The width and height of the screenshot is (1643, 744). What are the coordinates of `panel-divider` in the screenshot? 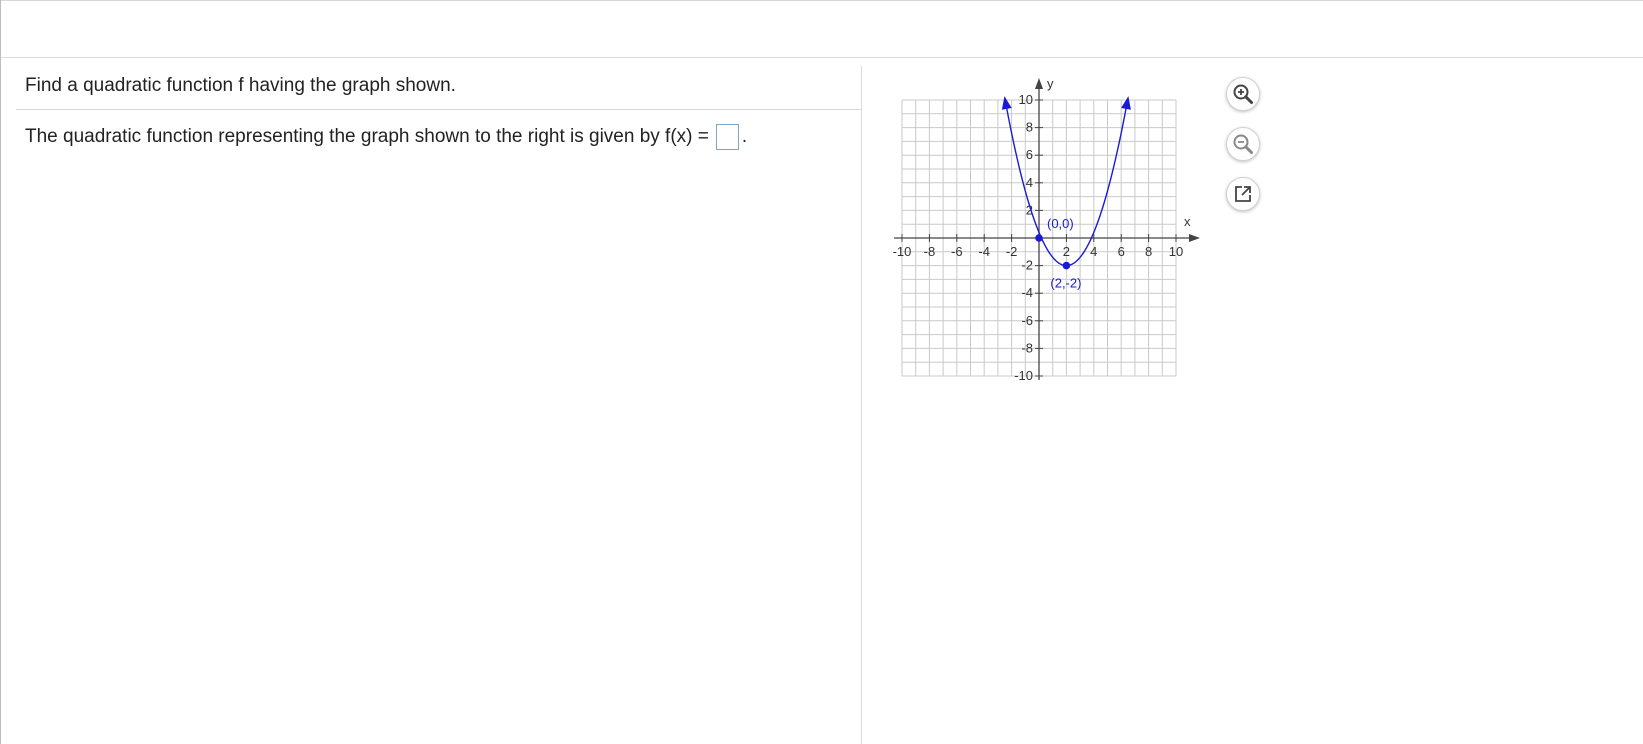 It's located at (861, 405).